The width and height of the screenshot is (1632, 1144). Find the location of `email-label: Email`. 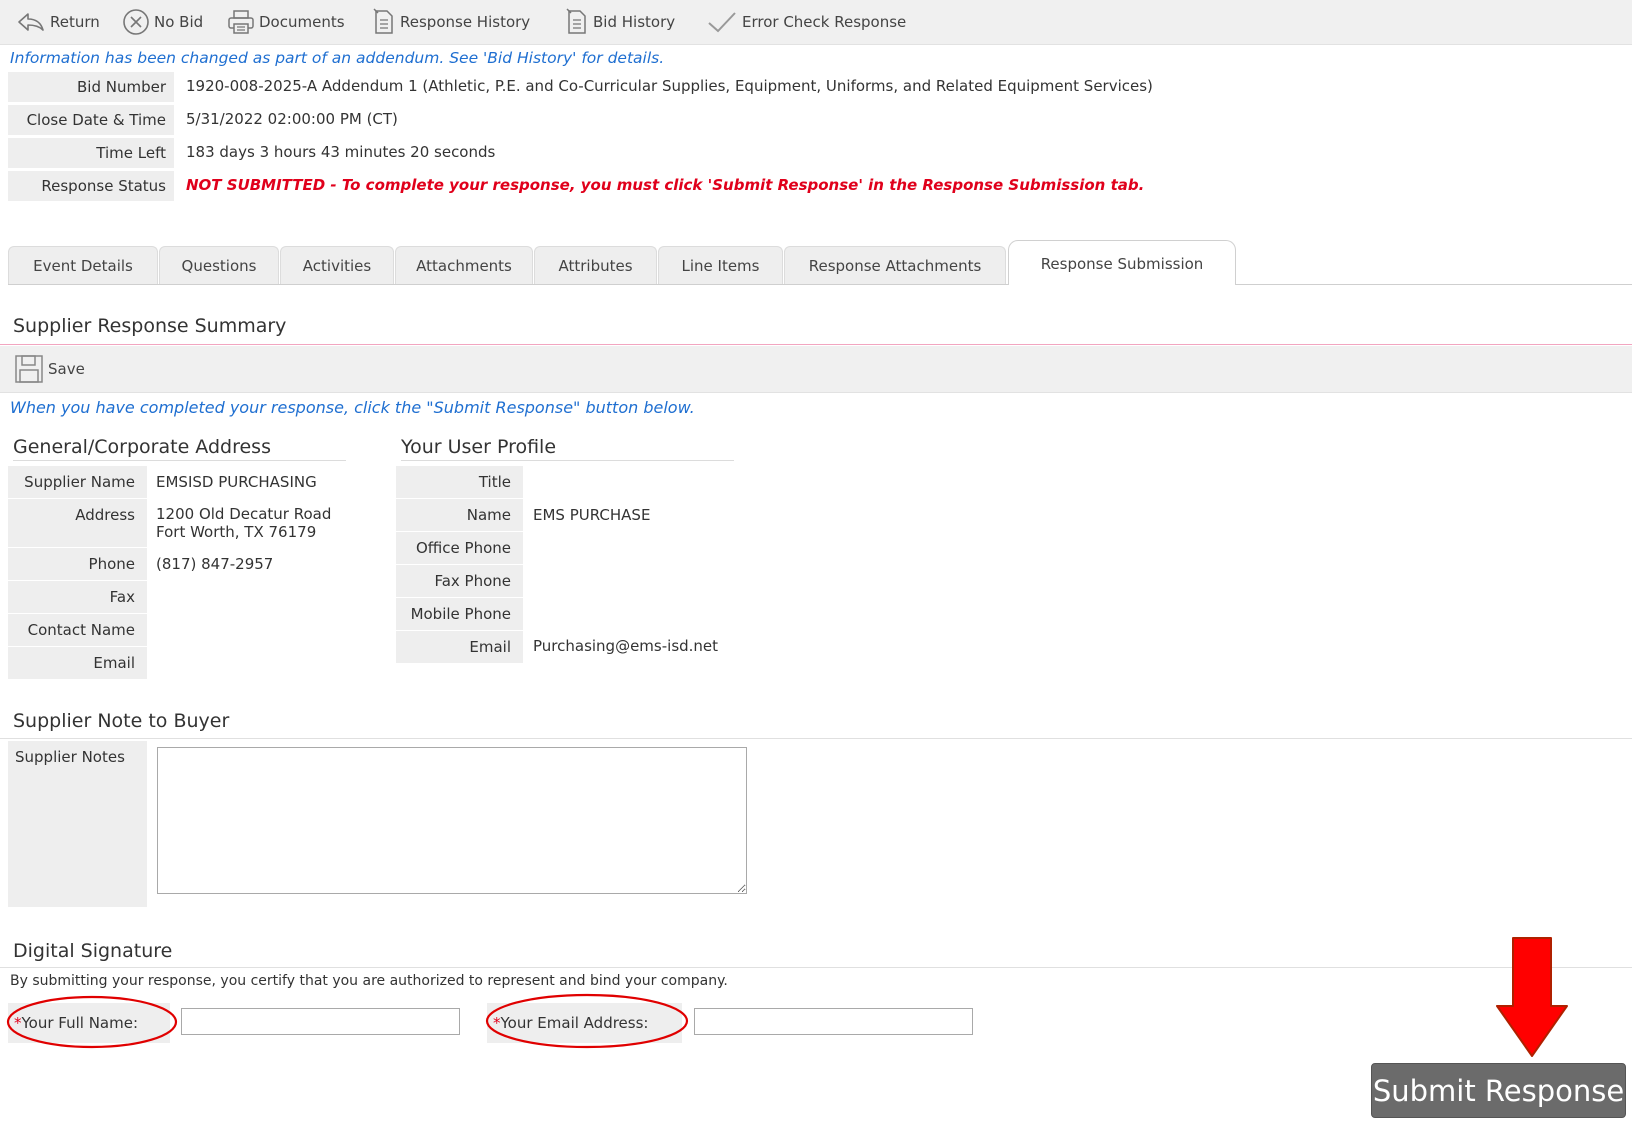

email-label: Email is located at coordinates (77, 663).